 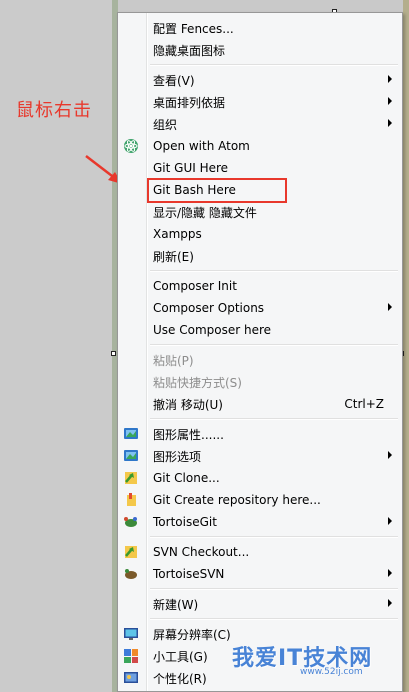 What do you see at coordinates (217, 190) in the screenshot?
I see `git-bash-highlight-box` at bounding box center [217, 190].